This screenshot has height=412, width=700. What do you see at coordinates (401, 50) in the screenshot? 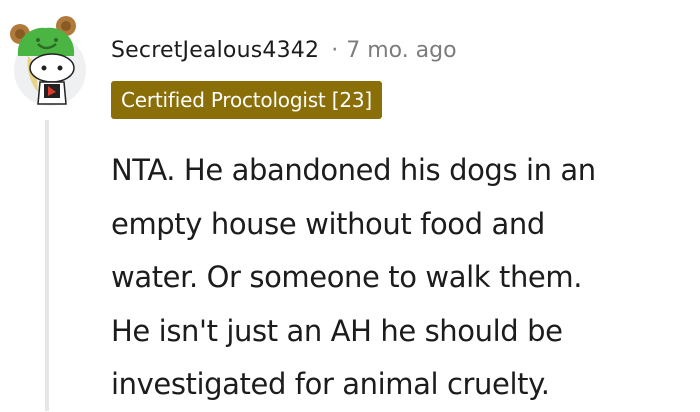
I see `timestamp-link: 7 mo. ago` at bounding box center [401, 50].